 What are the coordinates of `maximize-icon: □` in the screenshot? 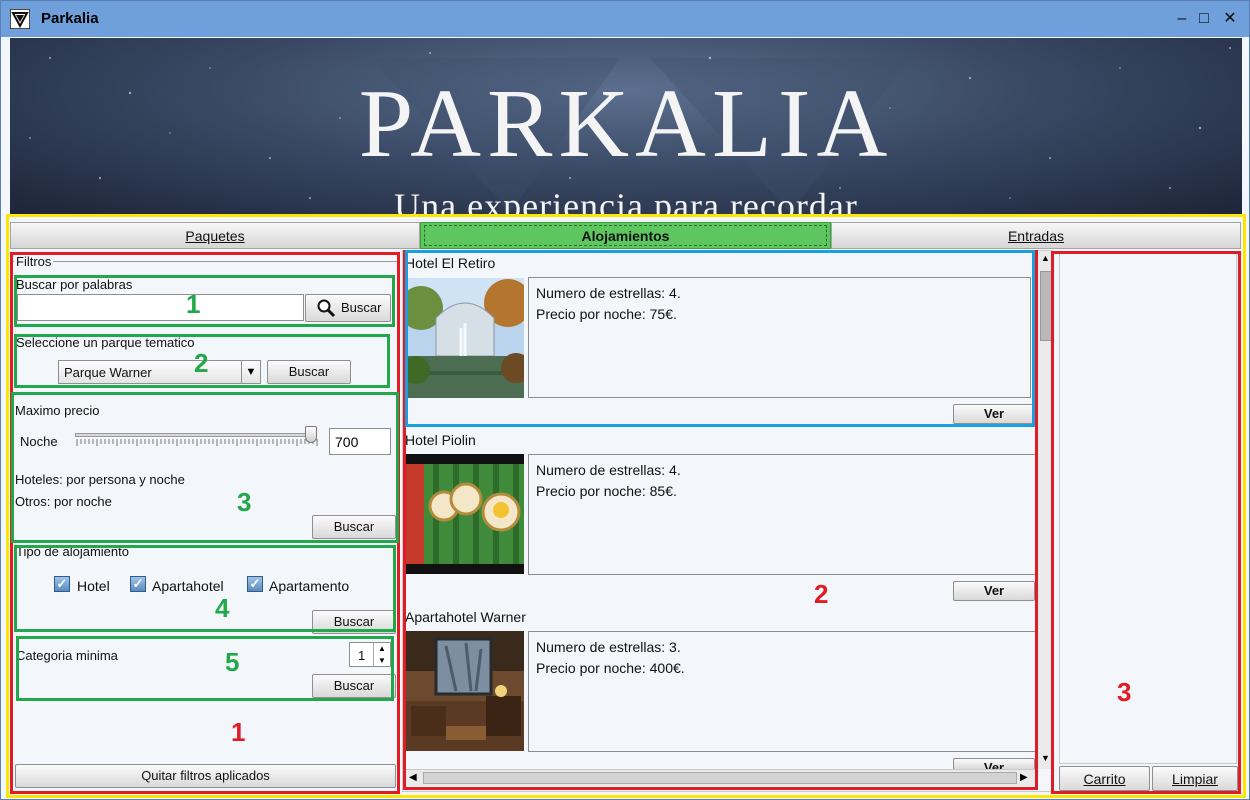 It's located at (1204, 19).